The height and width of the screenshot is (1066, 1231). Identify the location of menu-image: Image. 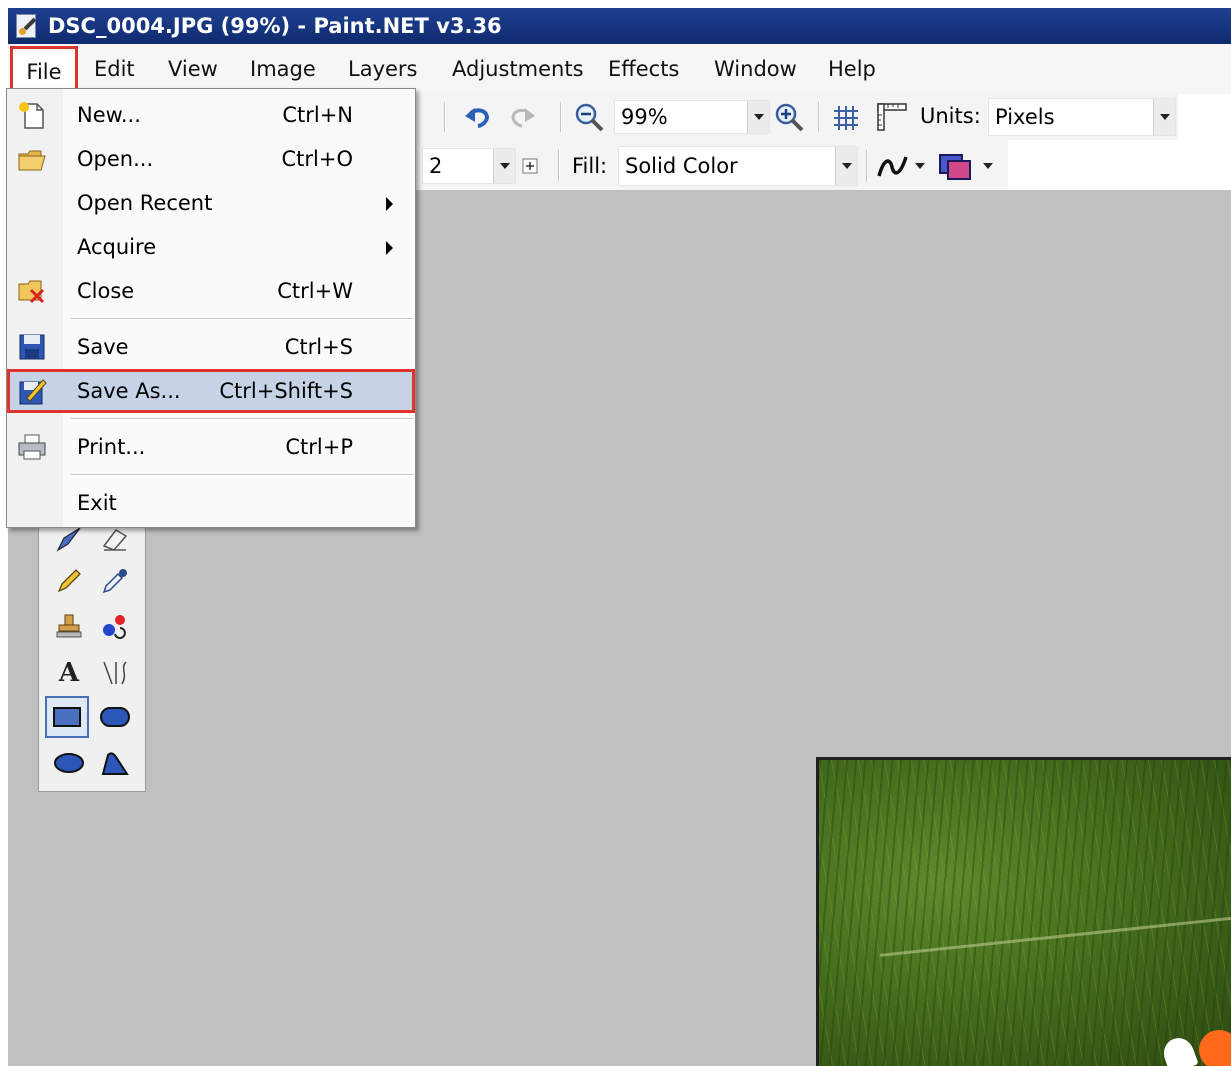
(283, 69).